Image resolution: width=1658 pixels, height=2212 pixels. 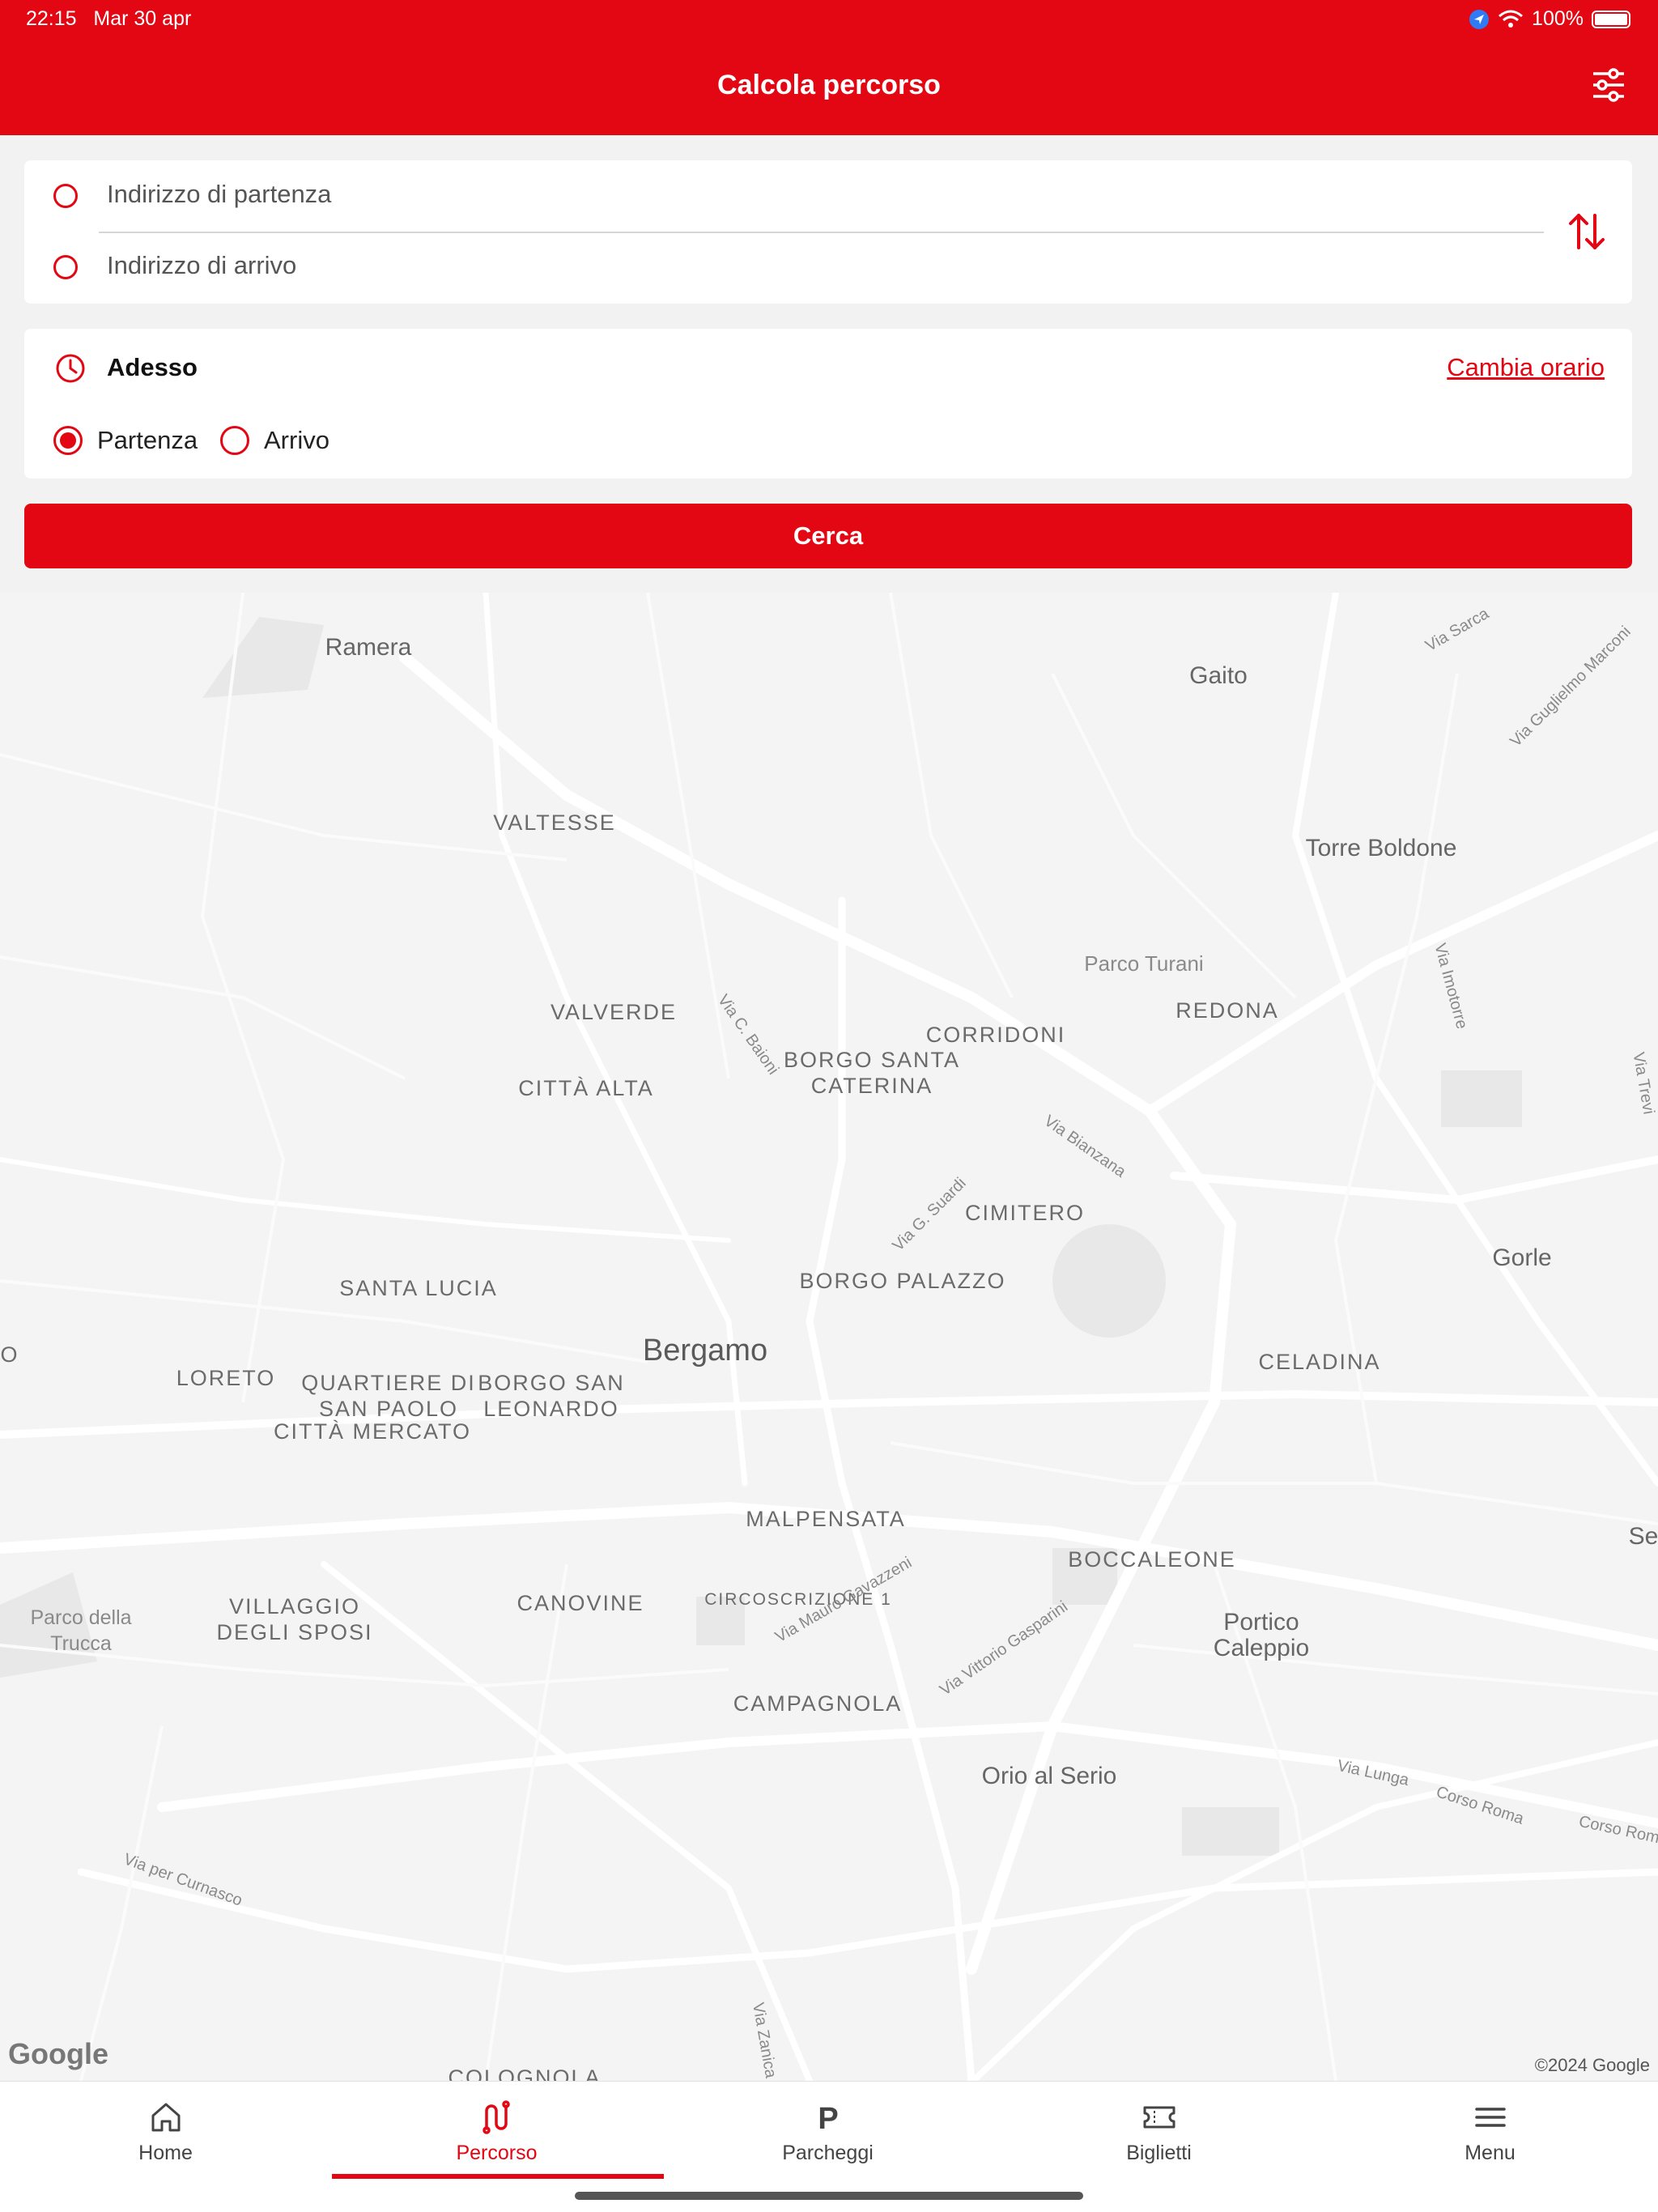 What do you see at coordinates (995, 1035) in the screenshot?
I see `map-label-corridoni: CORRIDONI` at bounding box center [995, 1035].